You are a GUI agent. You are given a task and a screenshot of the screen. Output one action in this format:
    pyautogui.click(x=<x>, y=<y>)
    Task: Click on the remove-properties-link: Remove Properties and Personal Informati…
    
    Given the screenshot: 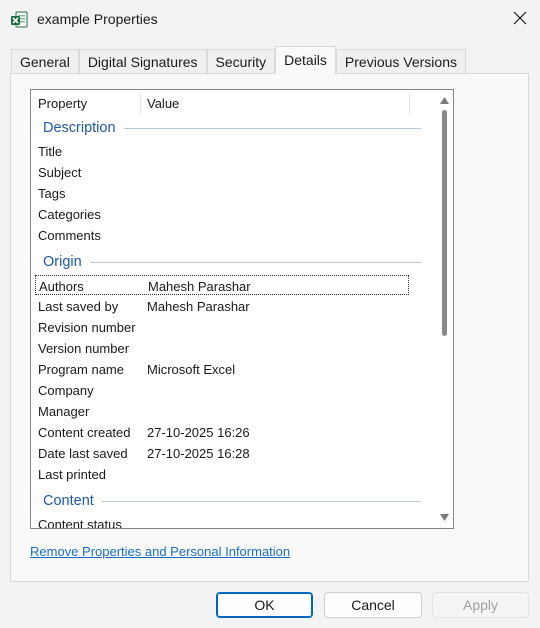 What is the action you would take?
    pyautogui.click(x=160, y=551)
    